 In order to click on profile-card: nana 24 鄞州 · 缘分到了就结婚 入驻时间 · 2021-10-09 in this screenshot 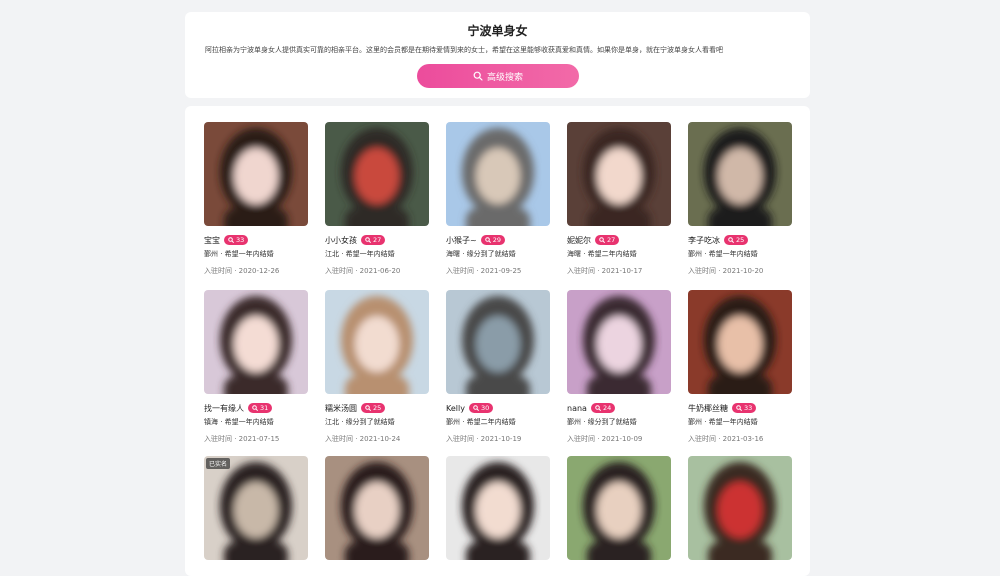, I will do `click(619, 367)`.